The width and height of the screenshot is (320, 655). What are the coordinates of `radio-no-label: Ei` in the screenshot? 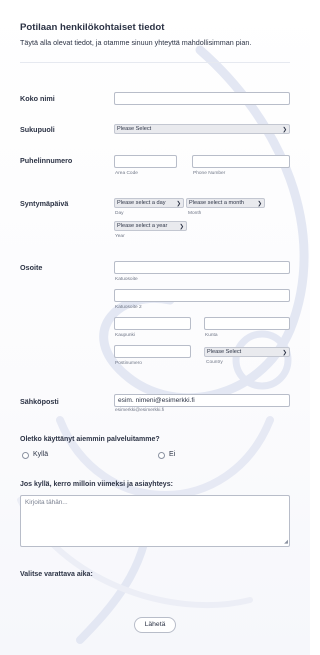 It's located at (172, 454).